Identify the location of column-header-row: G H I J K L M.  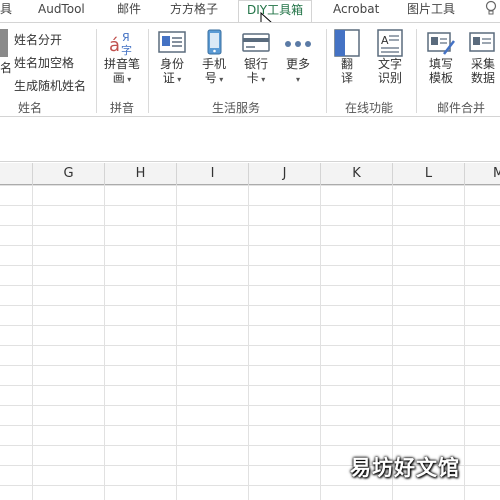
(250, 174).